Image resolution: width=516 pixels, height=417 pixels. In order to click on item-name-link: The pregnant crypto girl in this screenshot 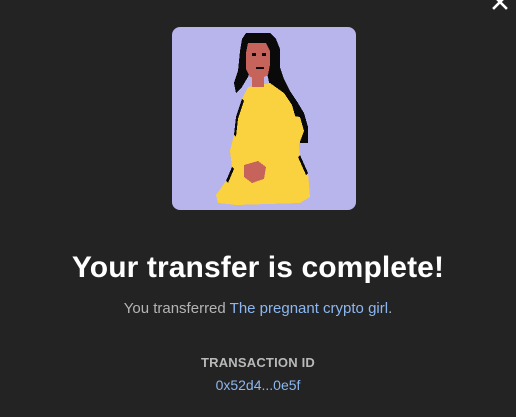, I will do `click(309, 308)`.